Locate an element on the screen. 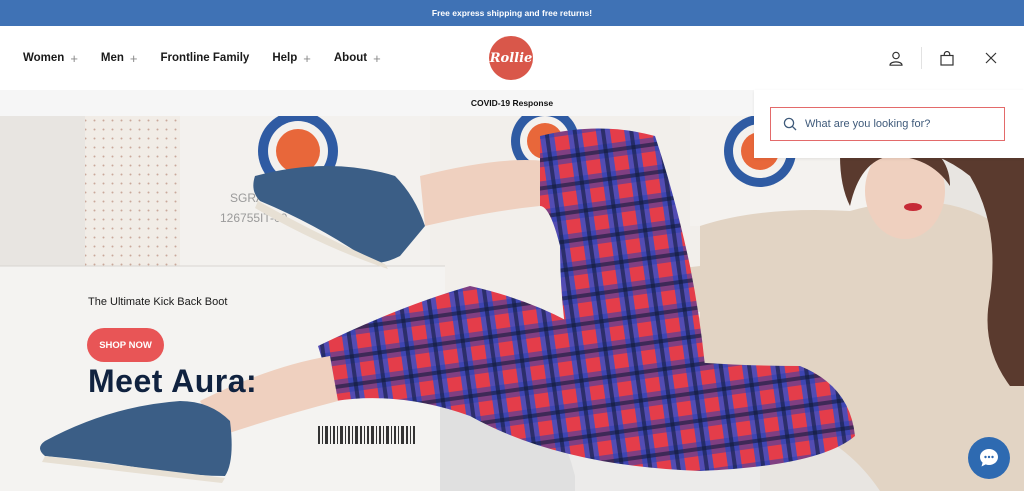  header-actions is located at coordinates (943, 58).